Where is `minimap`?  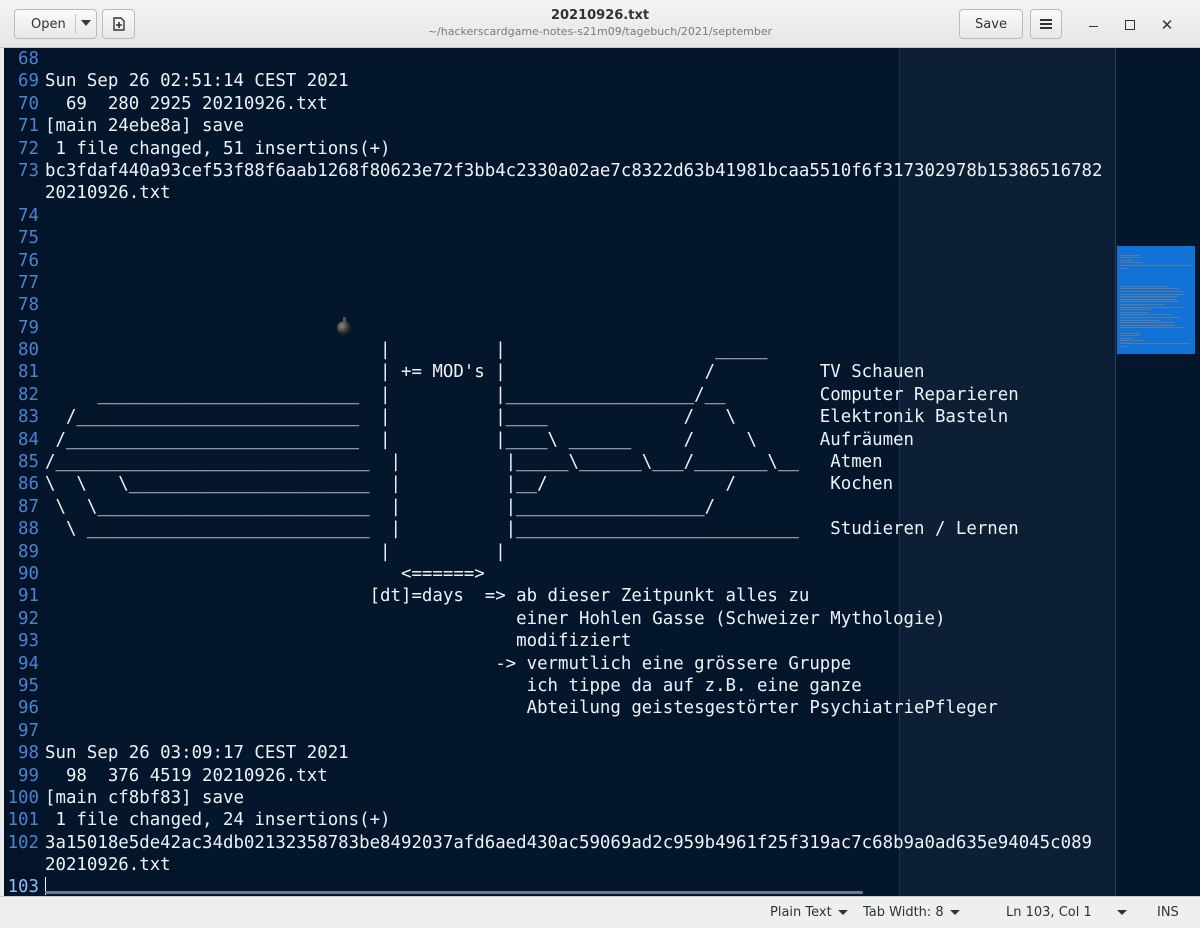
minimap is located at coordinates (1155, 472).